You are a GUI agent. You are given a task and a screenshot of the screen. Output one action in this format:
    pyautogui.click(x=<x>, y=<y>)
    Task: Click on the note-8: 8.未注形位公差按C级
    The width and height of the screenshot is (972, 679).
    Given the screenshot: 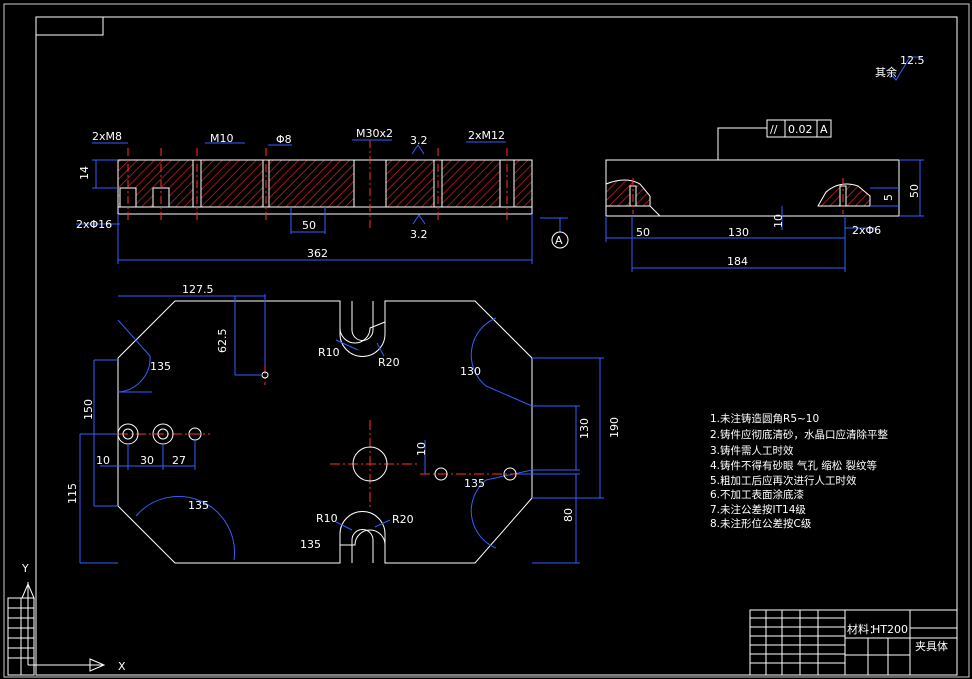 What is the action you would take?
    pyautogui.click(x=761, y=523)
    